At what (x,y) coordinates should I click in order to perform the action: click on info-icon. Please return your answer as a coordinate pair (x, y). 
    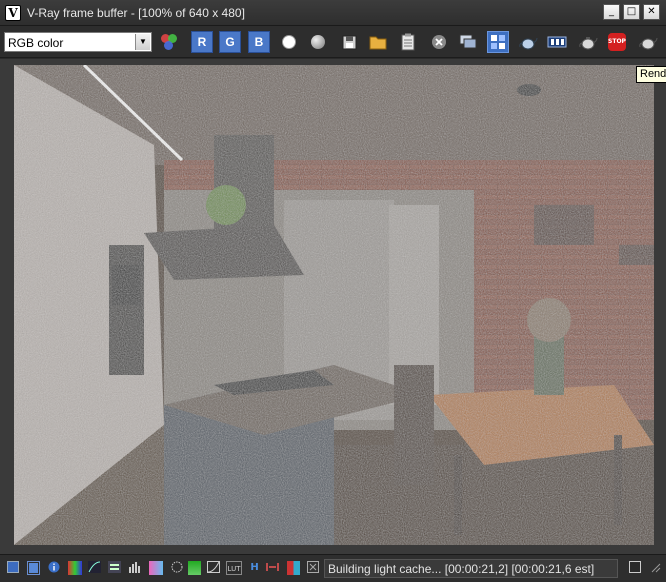
    Looking at the image, I should click on (53, 568).